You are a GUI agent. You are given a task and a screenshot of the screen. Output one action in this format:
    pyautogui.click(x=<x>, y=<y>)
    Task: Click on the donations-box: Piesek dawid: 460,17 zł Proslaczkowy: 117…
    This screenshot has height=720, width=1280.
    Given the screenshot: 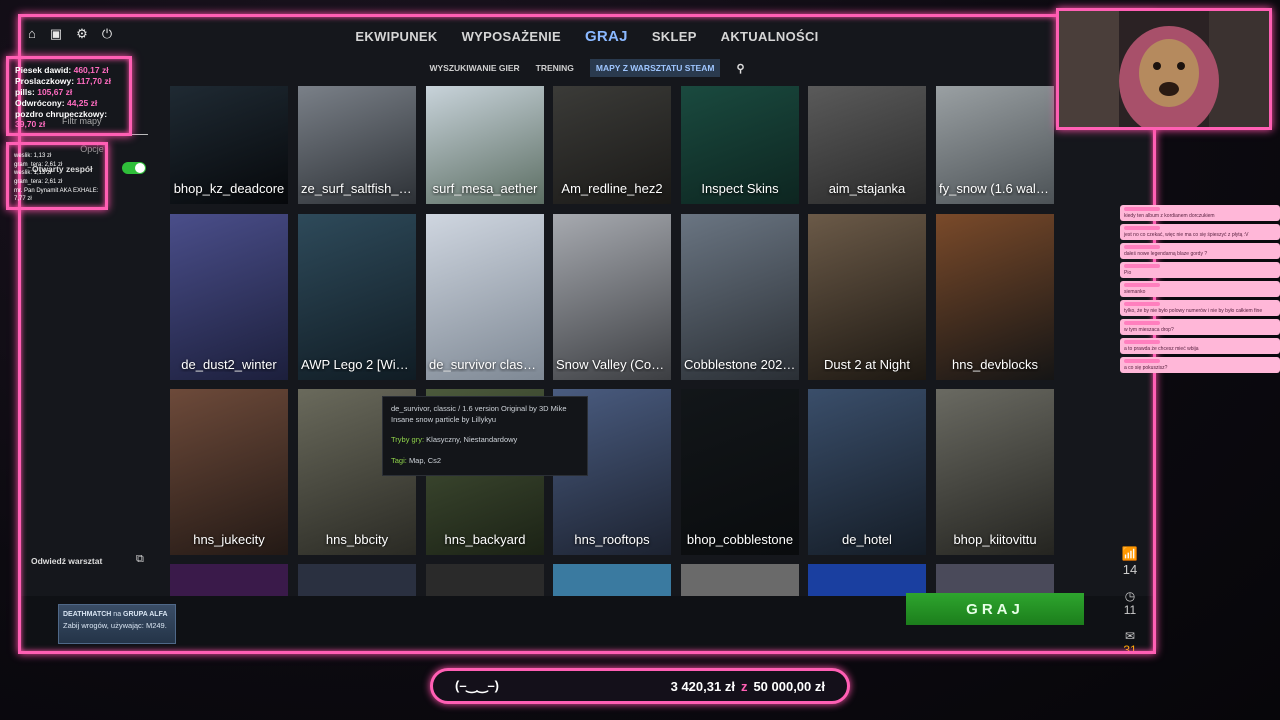 What is the action you would take?
    pyautogui.click(x=69, y=96)
    